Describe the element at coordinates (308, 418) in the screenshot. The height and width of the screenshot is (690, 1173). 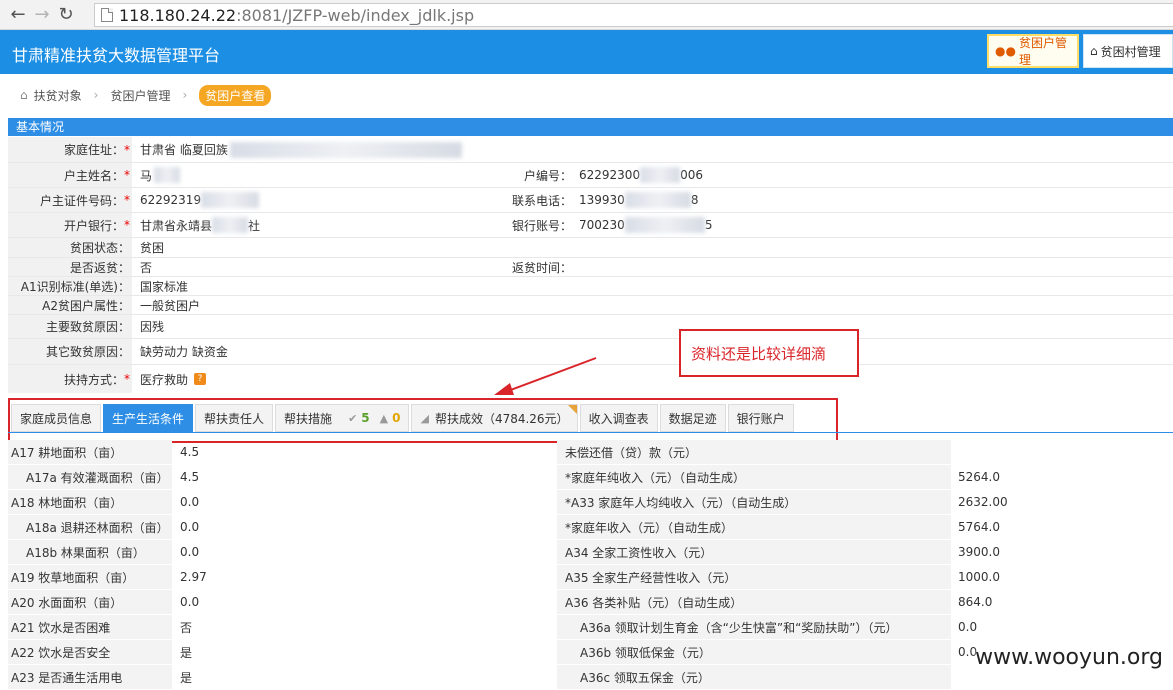
I see `tab-support-measures-label: 帮扶措施` at that location.